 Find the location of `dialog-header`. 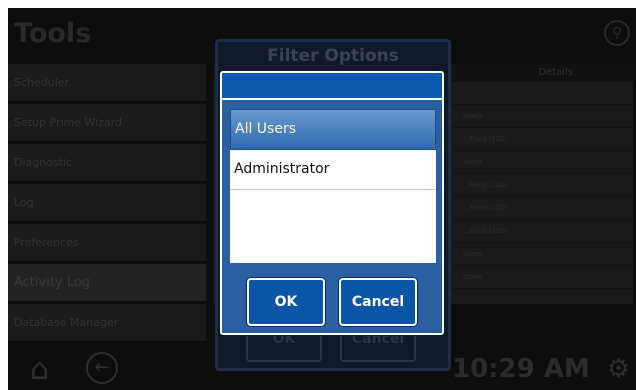

dialog-header is located at coordinates (332, 86).